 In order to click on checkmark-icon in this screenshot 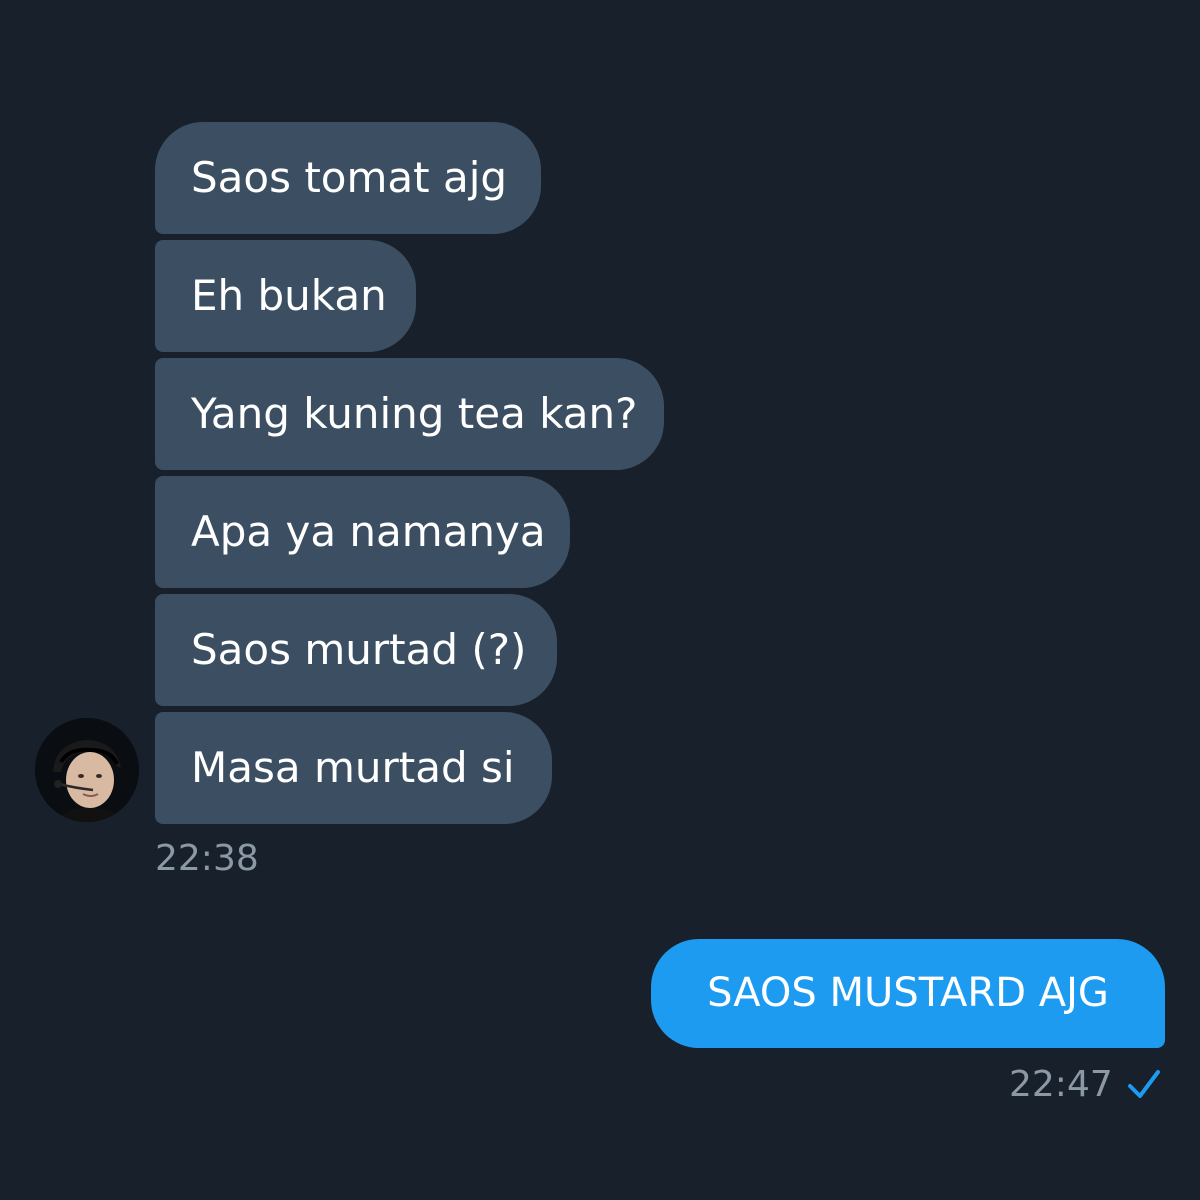, I will do `click(1144, 1084)`.